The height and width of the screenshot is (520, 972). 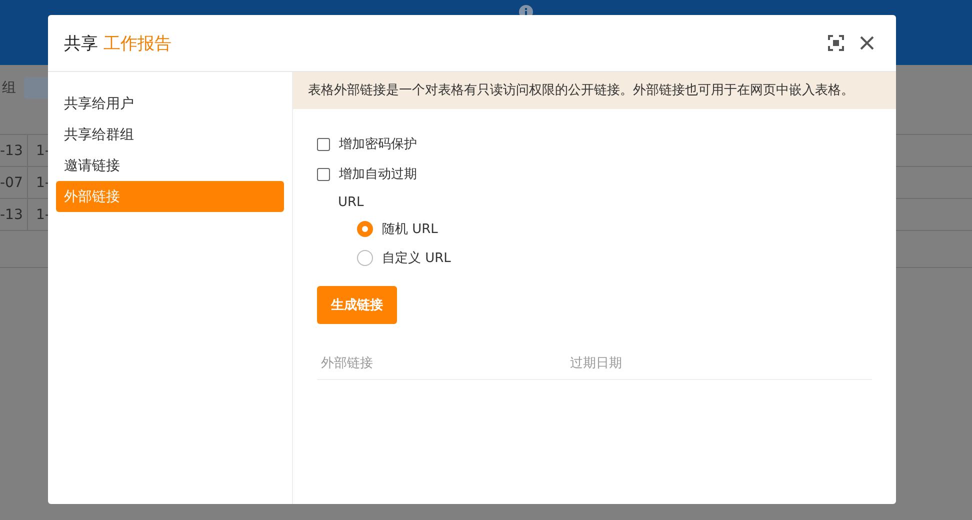 I want to click on radio-label: 随机 URL, so click(x=410, y=229).